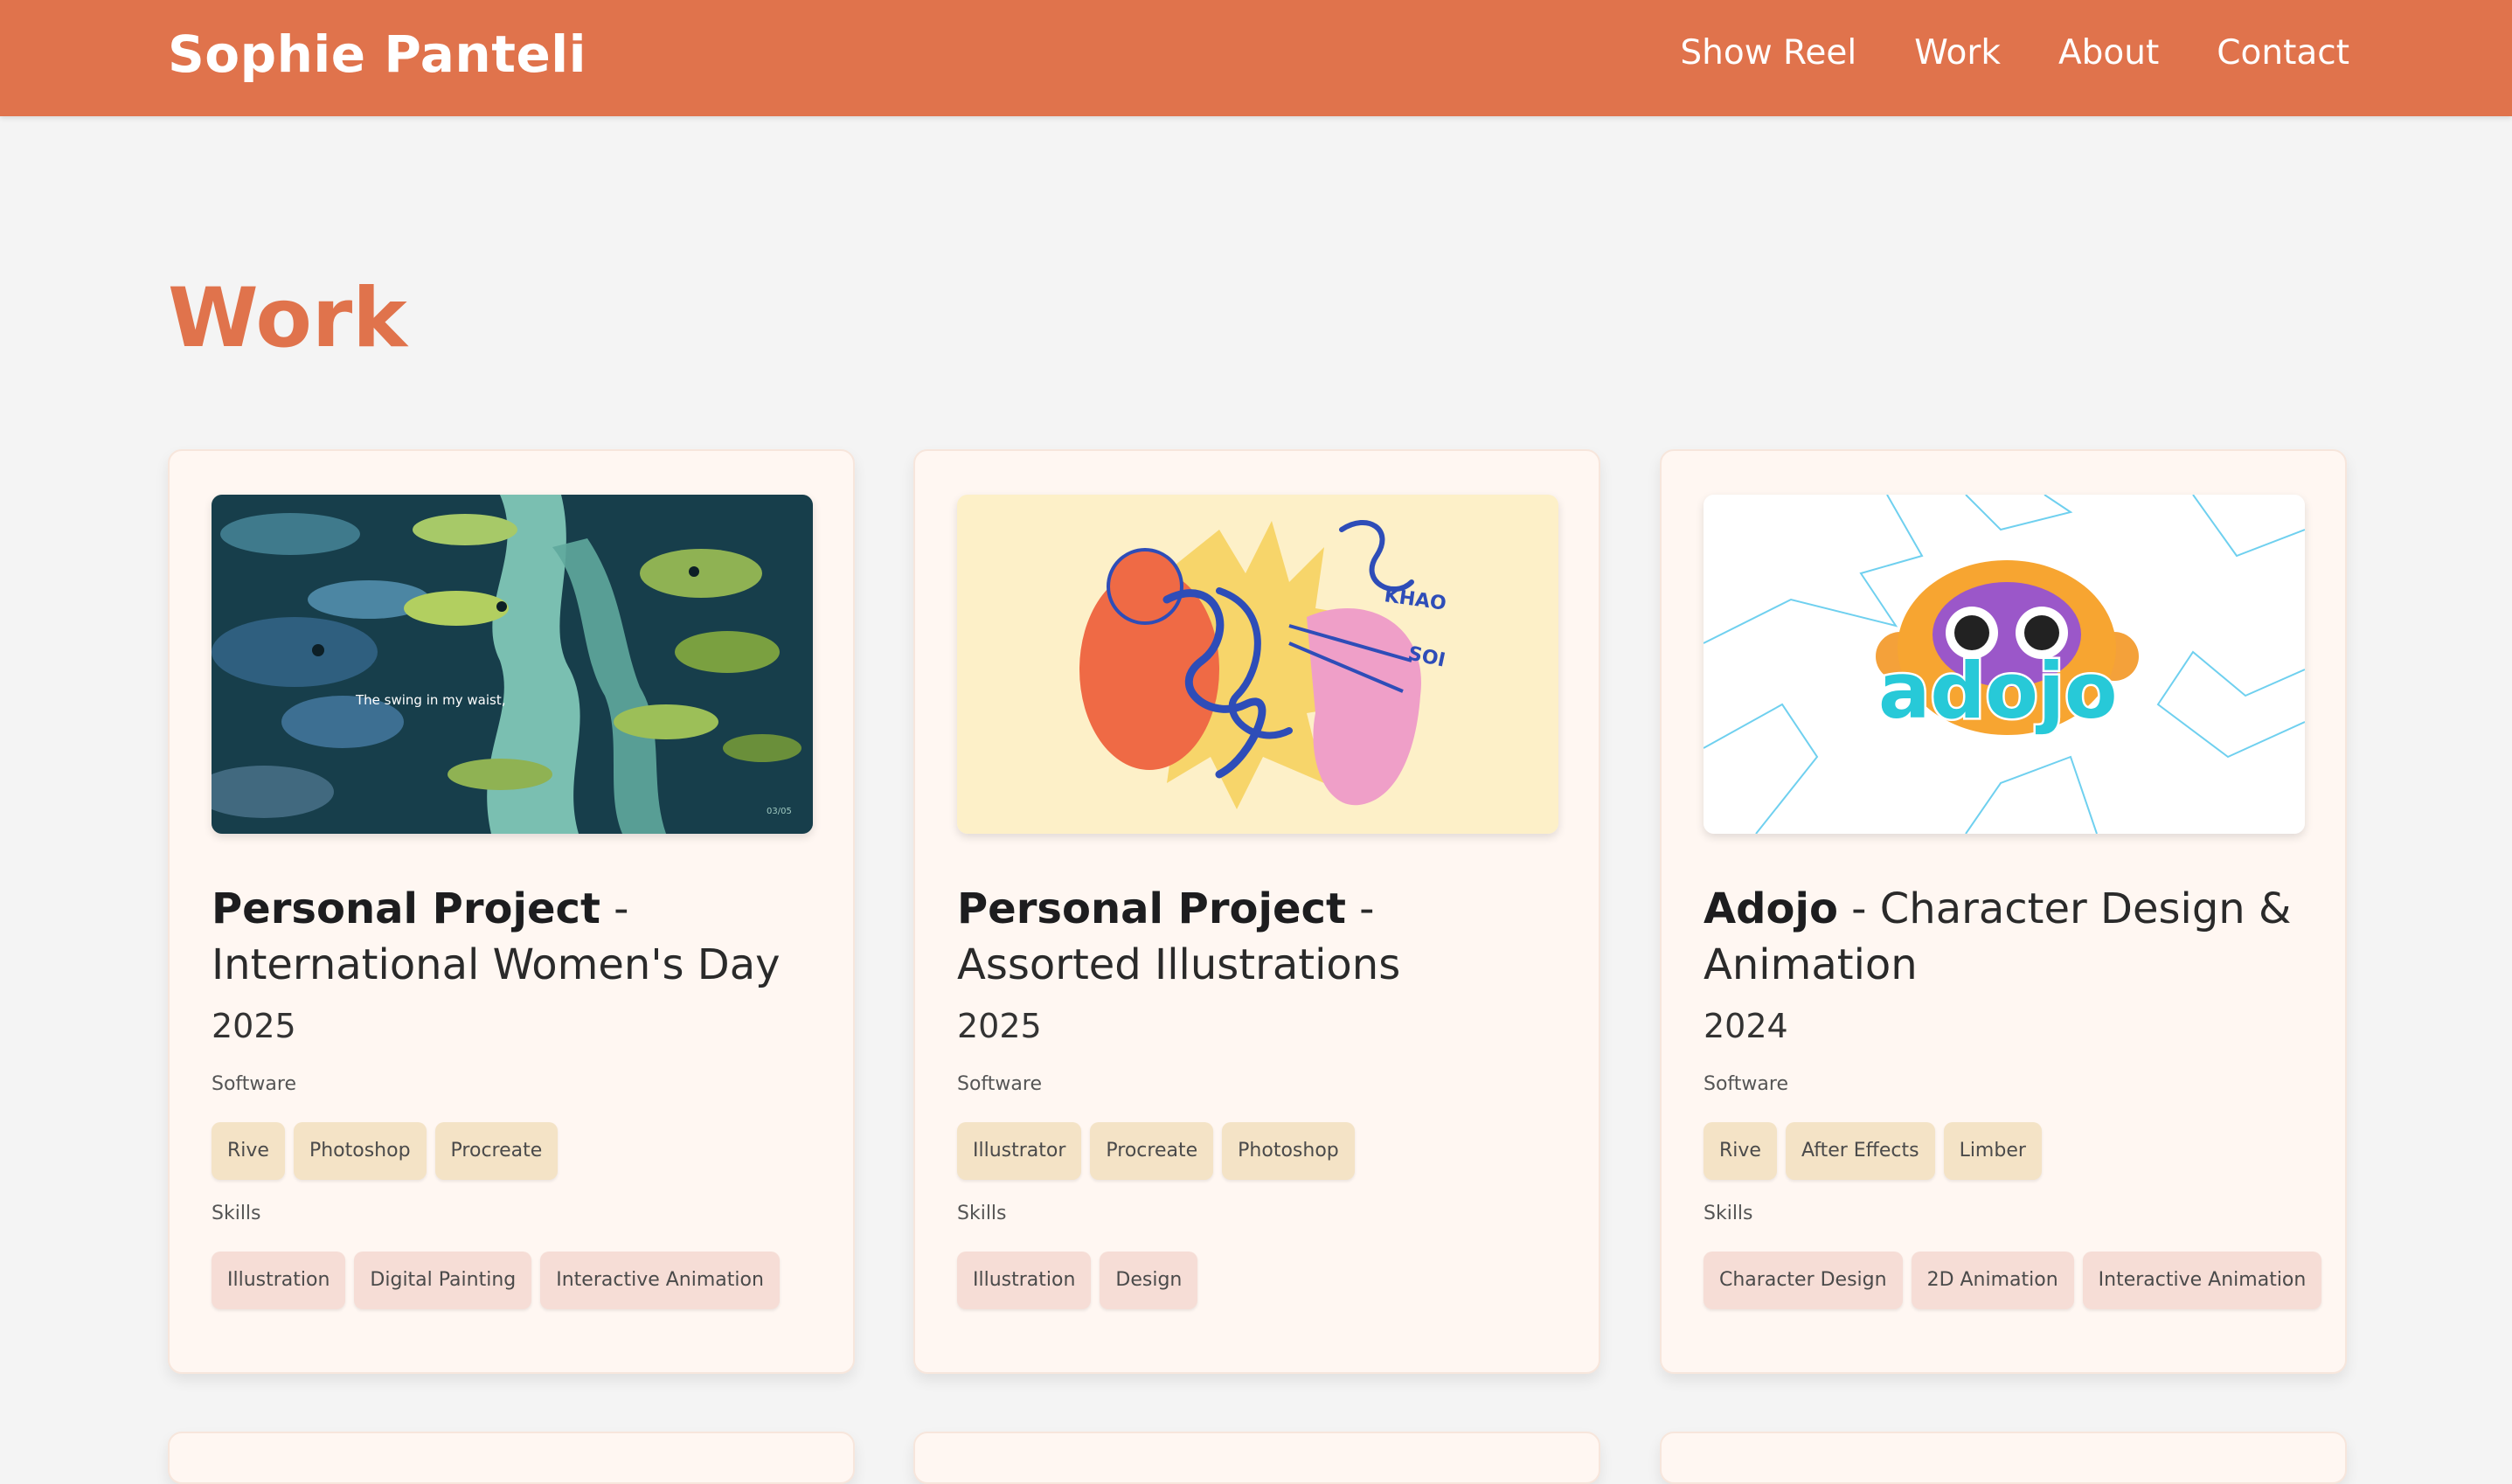 This screenshot has height=1484, width=2512. What do you see at coordinates (288, 318) in the screenshot?
I see `page-title: Work` at bounding box center [288, 318].